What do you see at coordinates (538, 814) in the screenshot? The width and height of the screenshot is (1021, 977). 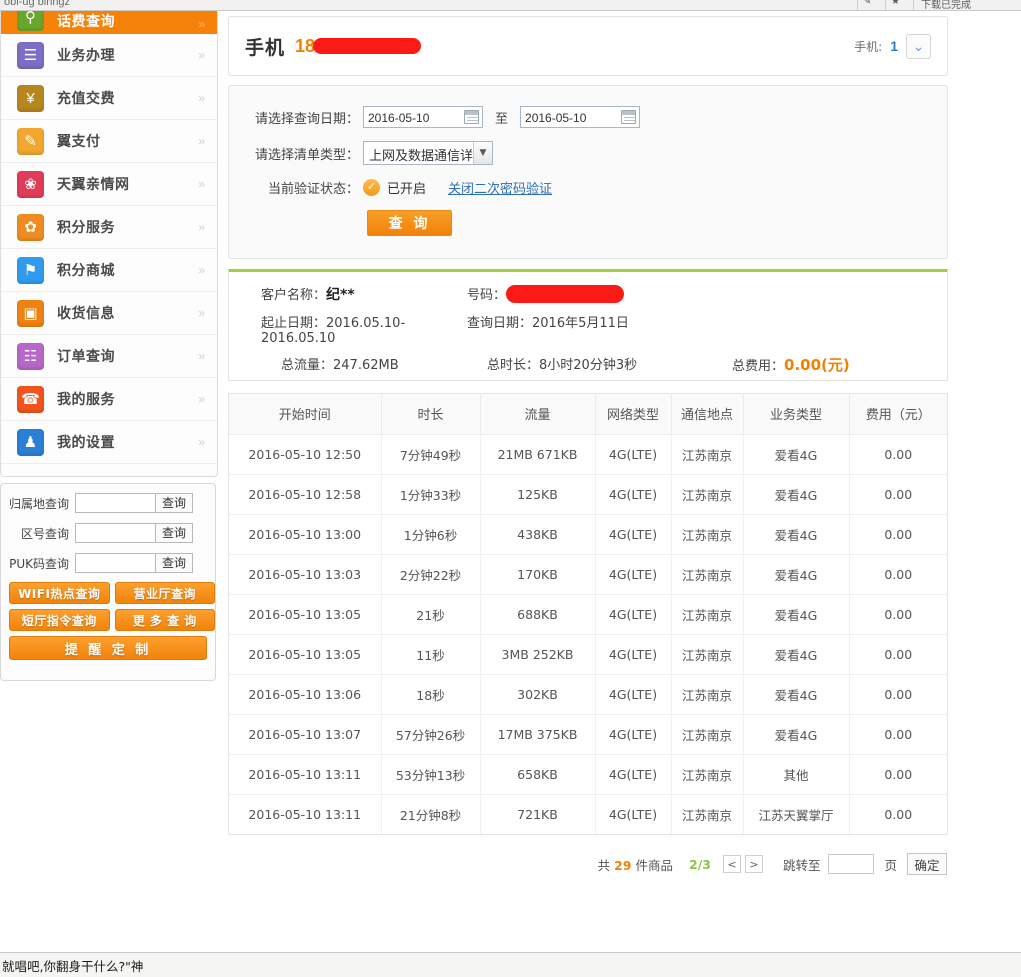 I see `cell-traffic: 721KB` at bounding box center [538, 814].